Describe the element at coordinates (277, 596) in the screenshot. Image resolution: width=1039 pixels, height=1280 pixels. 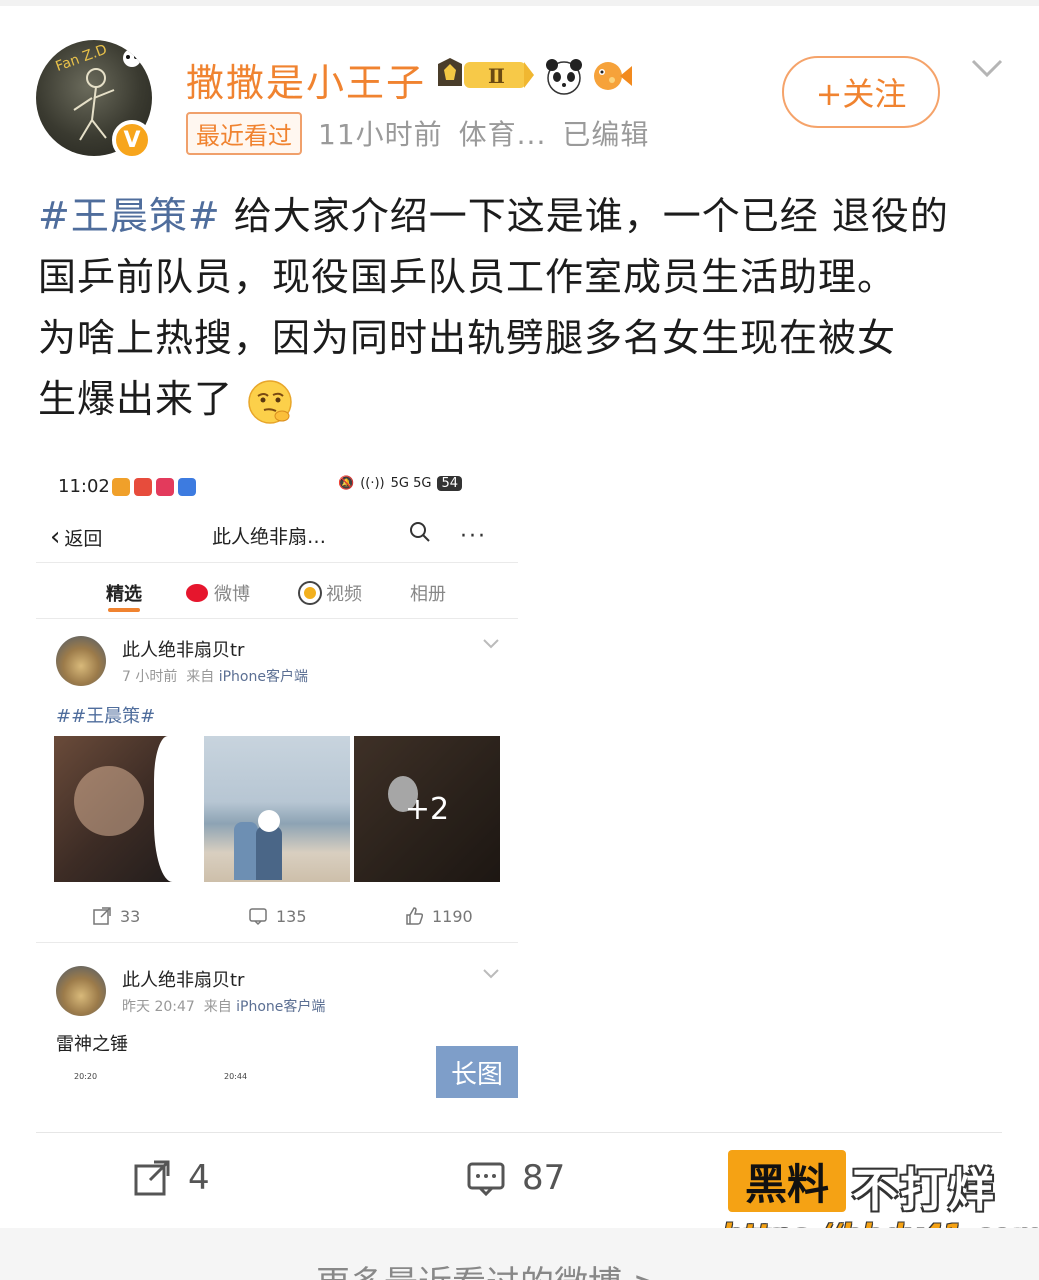
I see `profile-tabs: 精选 微博 视频 相册` at that location.